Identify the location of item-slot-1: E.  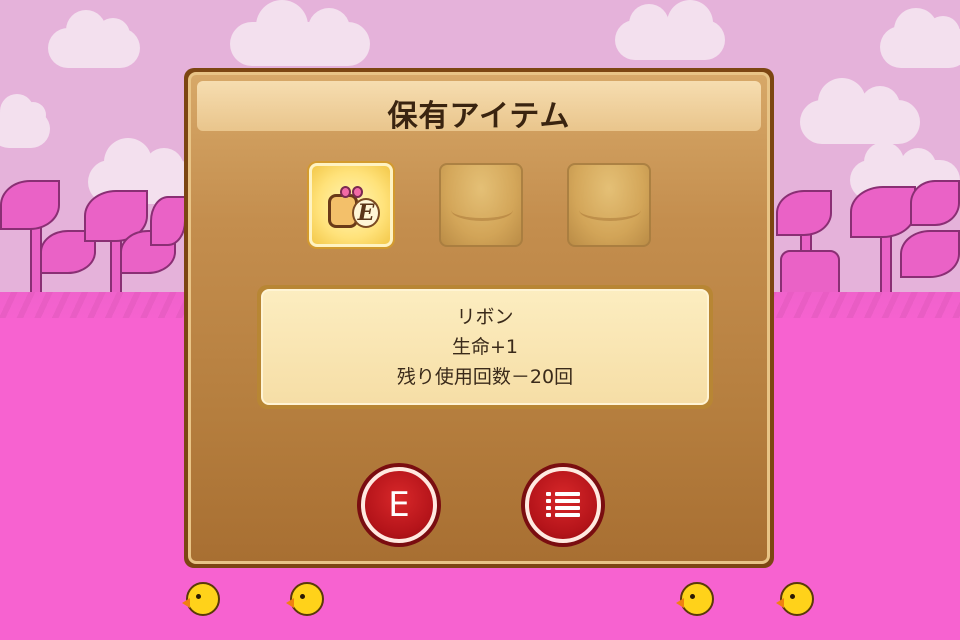
(351, 205).